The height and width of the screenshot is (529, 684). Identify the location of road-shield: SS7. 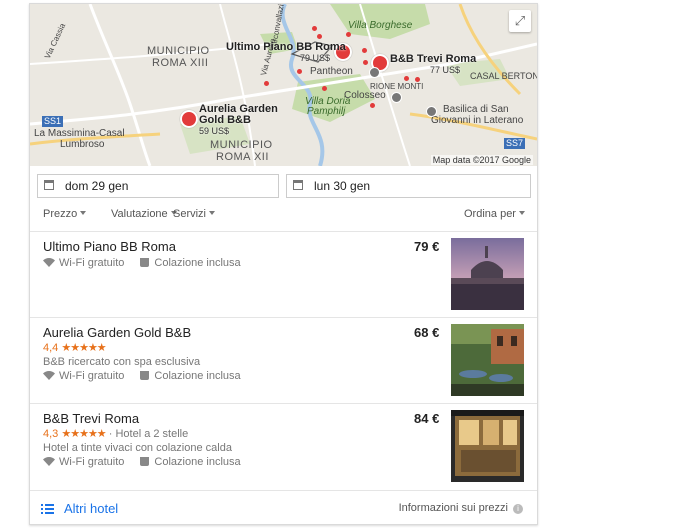
(515, 143).